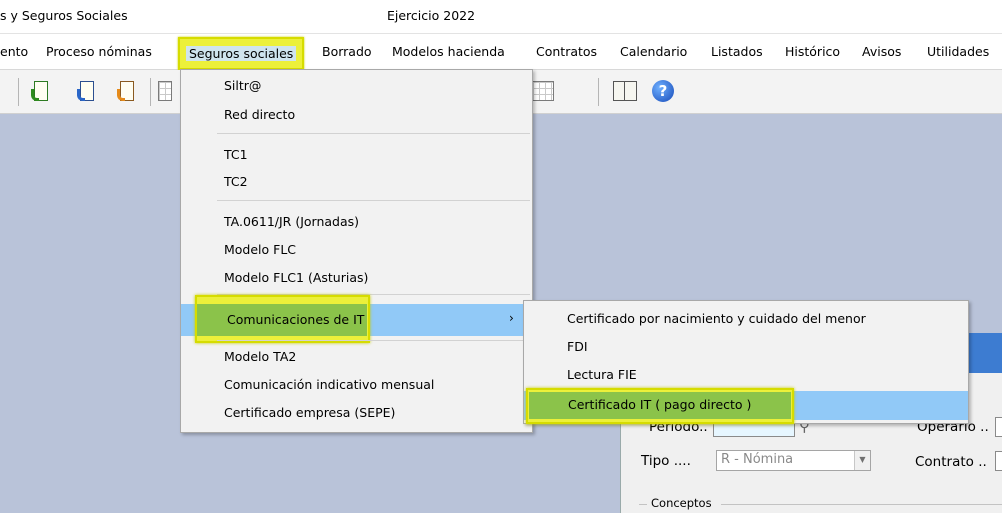 This screenshot has width=1002, height=513. What do you see at coordinates (998, 427) in the screenshot?
I see `operario-input` at bounding box center [998, 427].